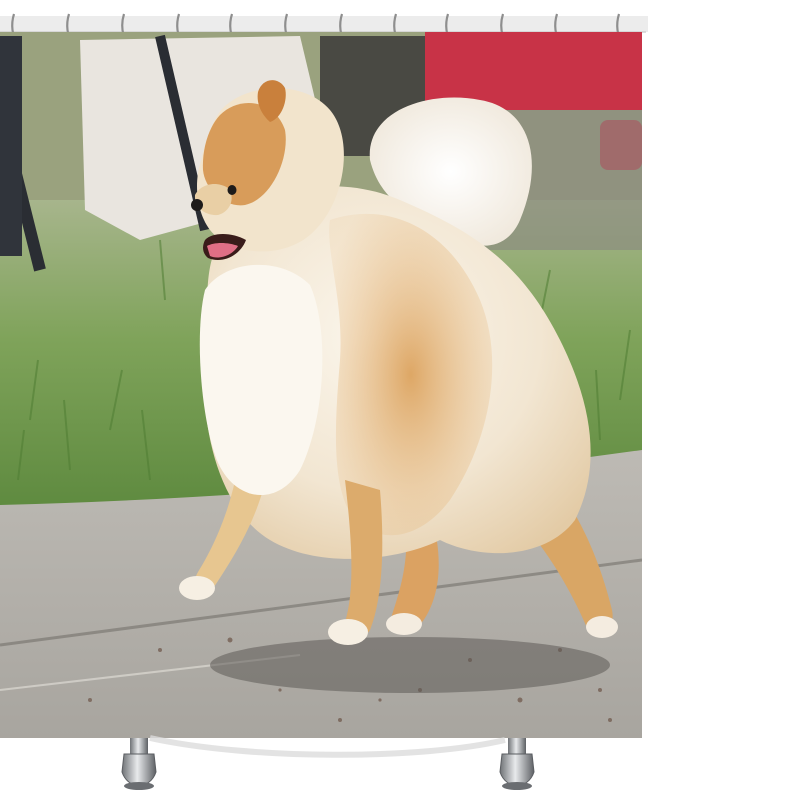 The image size is (800, 800). I want to click on dog-front-paw-standing, so click(348, 632).